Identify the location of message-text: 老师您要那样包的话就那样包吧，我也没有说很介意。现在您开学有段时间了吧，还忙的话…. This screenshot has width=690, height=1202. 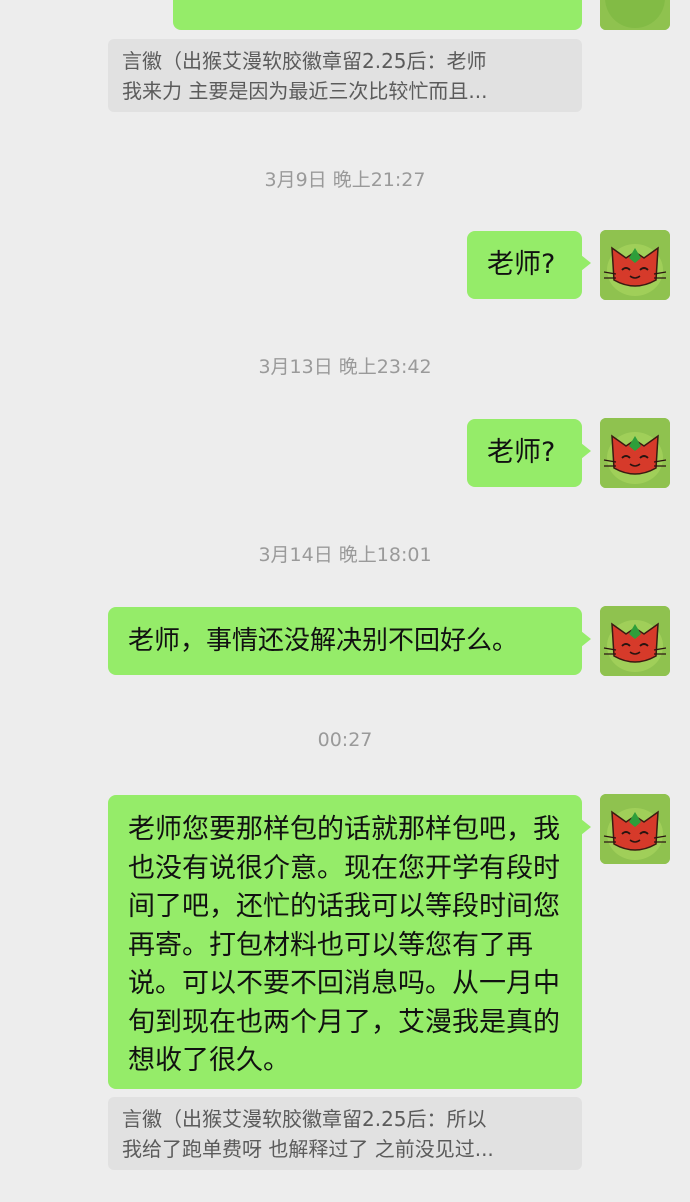
(344, 945).